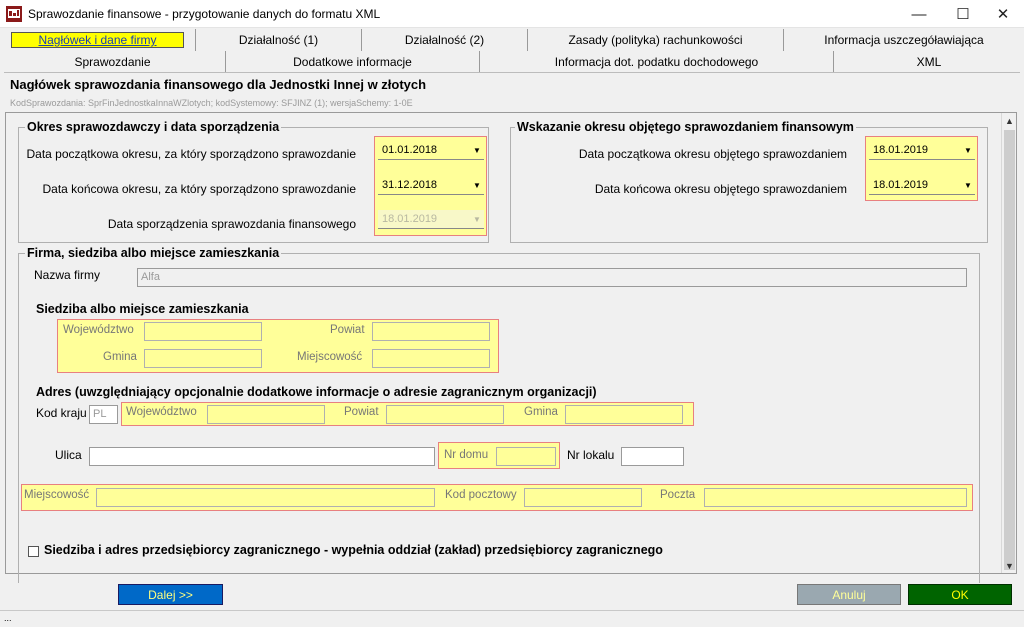 The width and height of the screenshot is (1024, 627). I want to click on seat-voivodeship-label: Województwo, so click(98, 330).